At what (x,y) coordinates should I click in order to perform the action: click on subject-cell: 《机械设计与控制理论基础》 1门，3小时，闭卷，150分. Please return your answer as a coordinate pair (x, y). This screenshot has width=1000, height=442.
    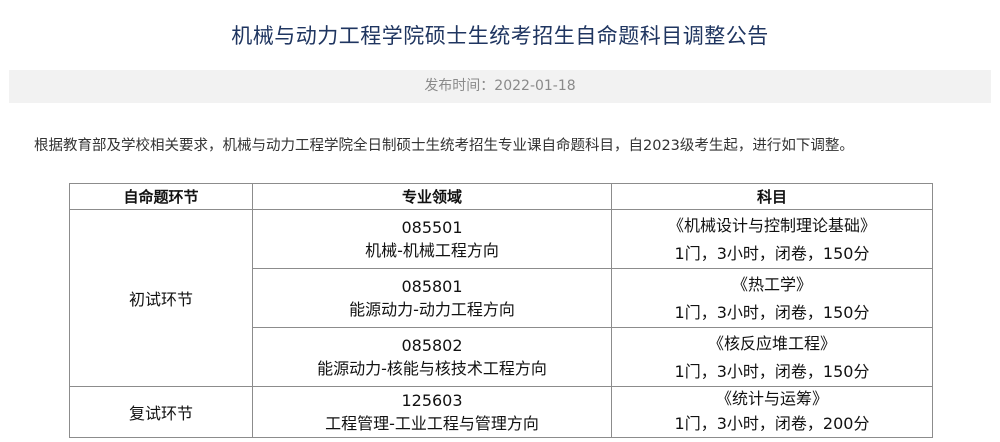
    Looking at the image, I should click on (772, 239).